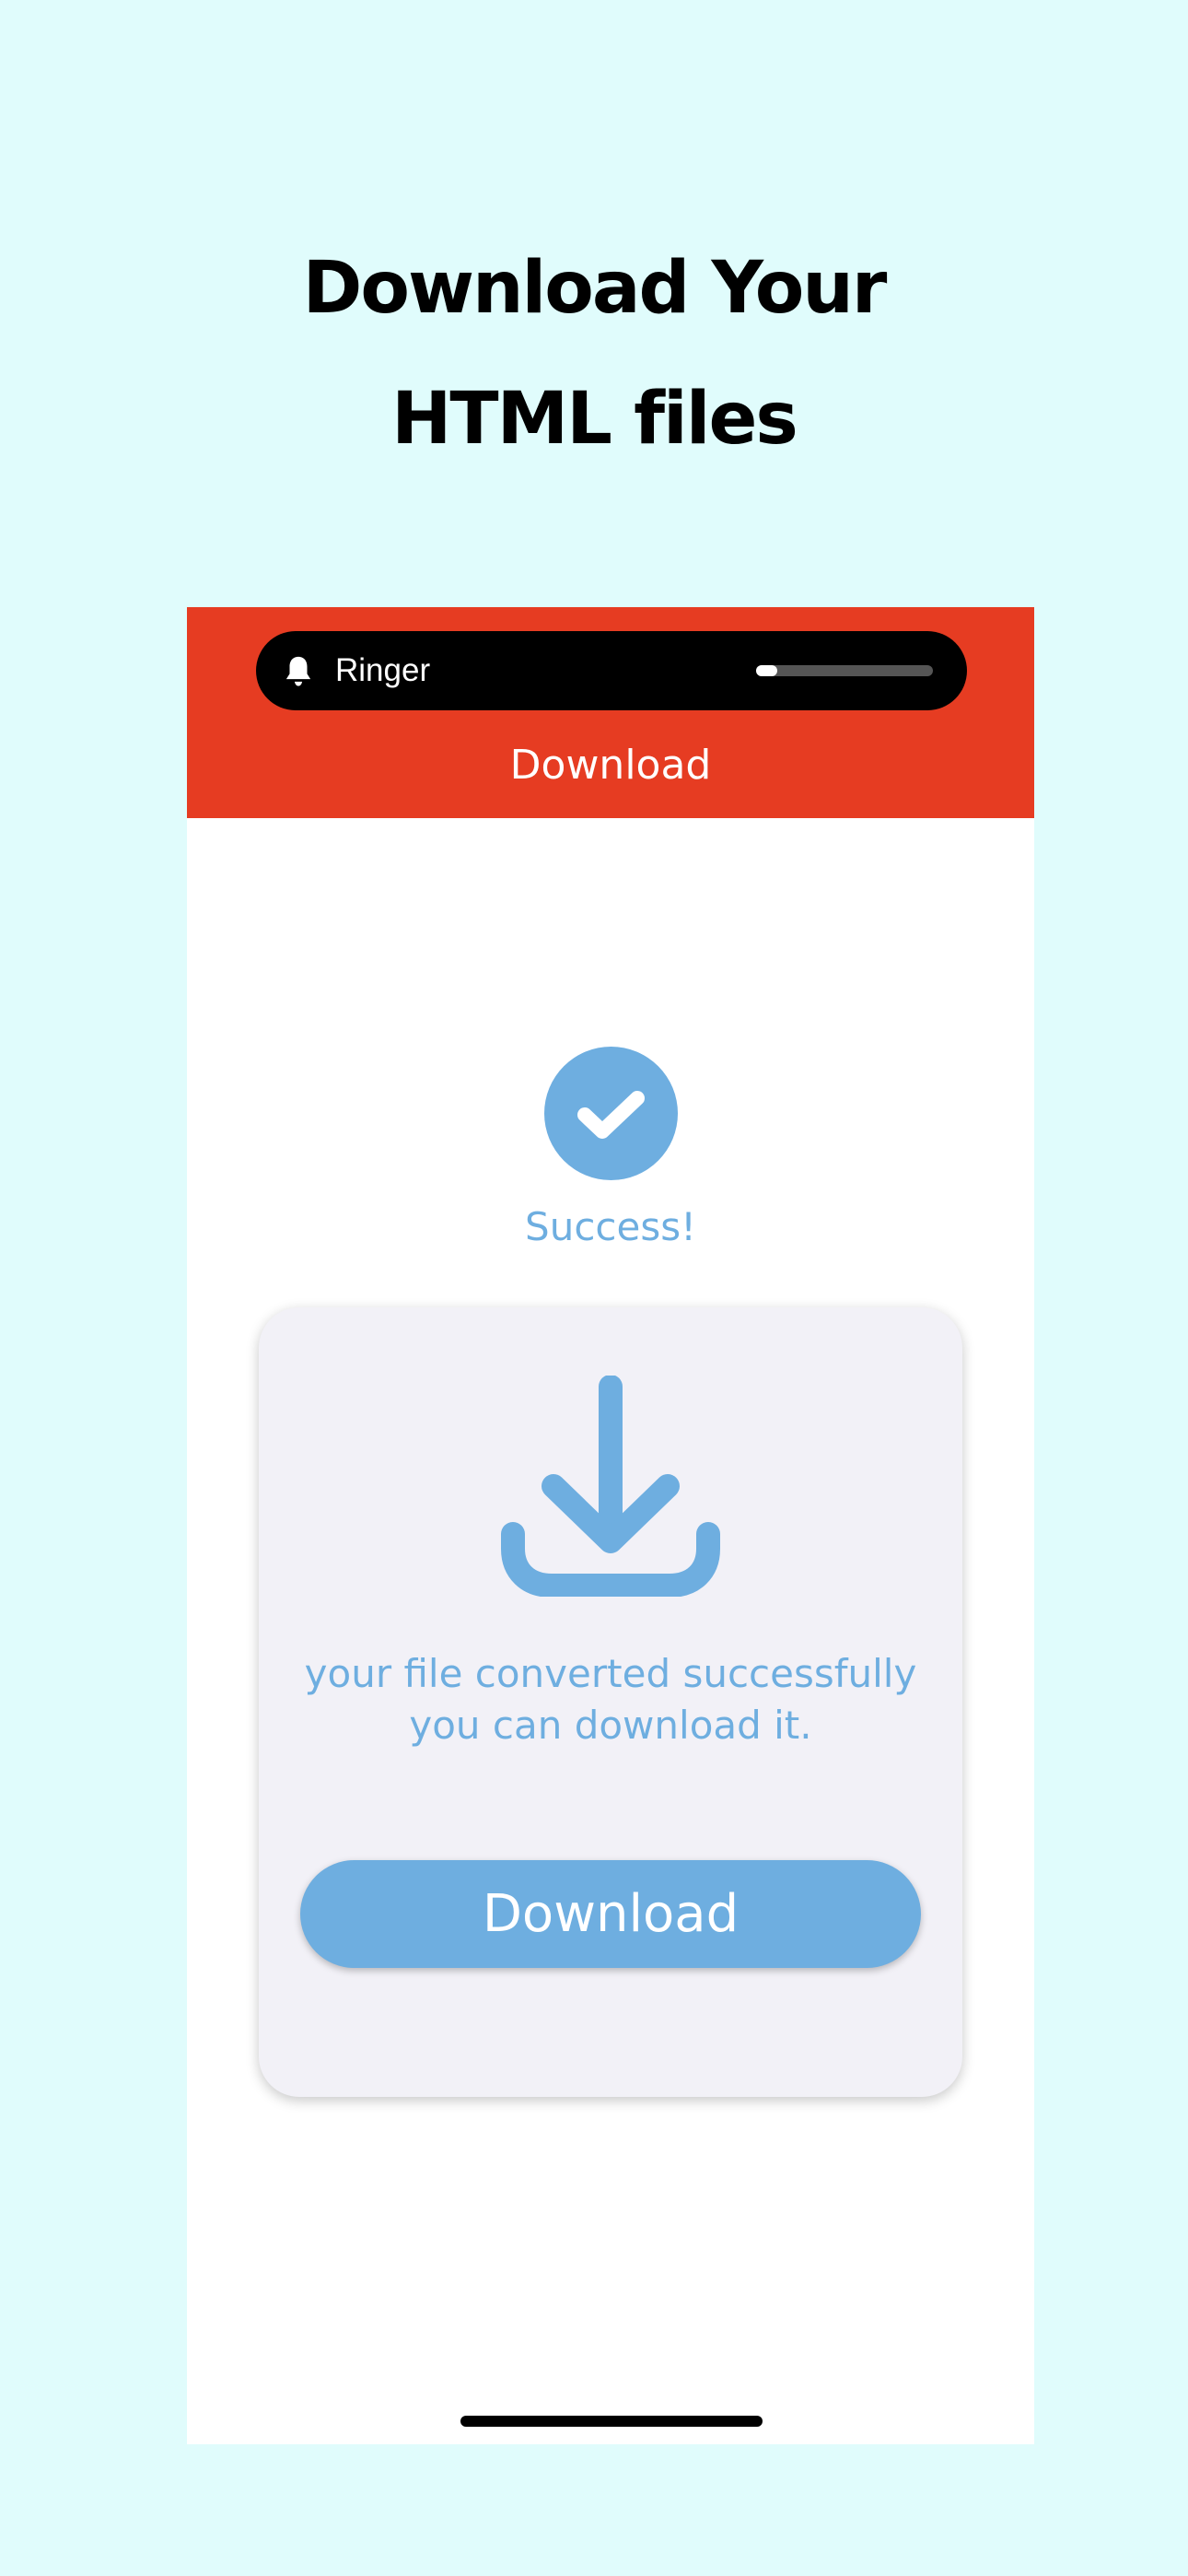 The image size is (1188, 2576). What do you see at coordinates (610, 765) in the screenshot?
I see `page-title: Download` at bounding box center [610, 765].